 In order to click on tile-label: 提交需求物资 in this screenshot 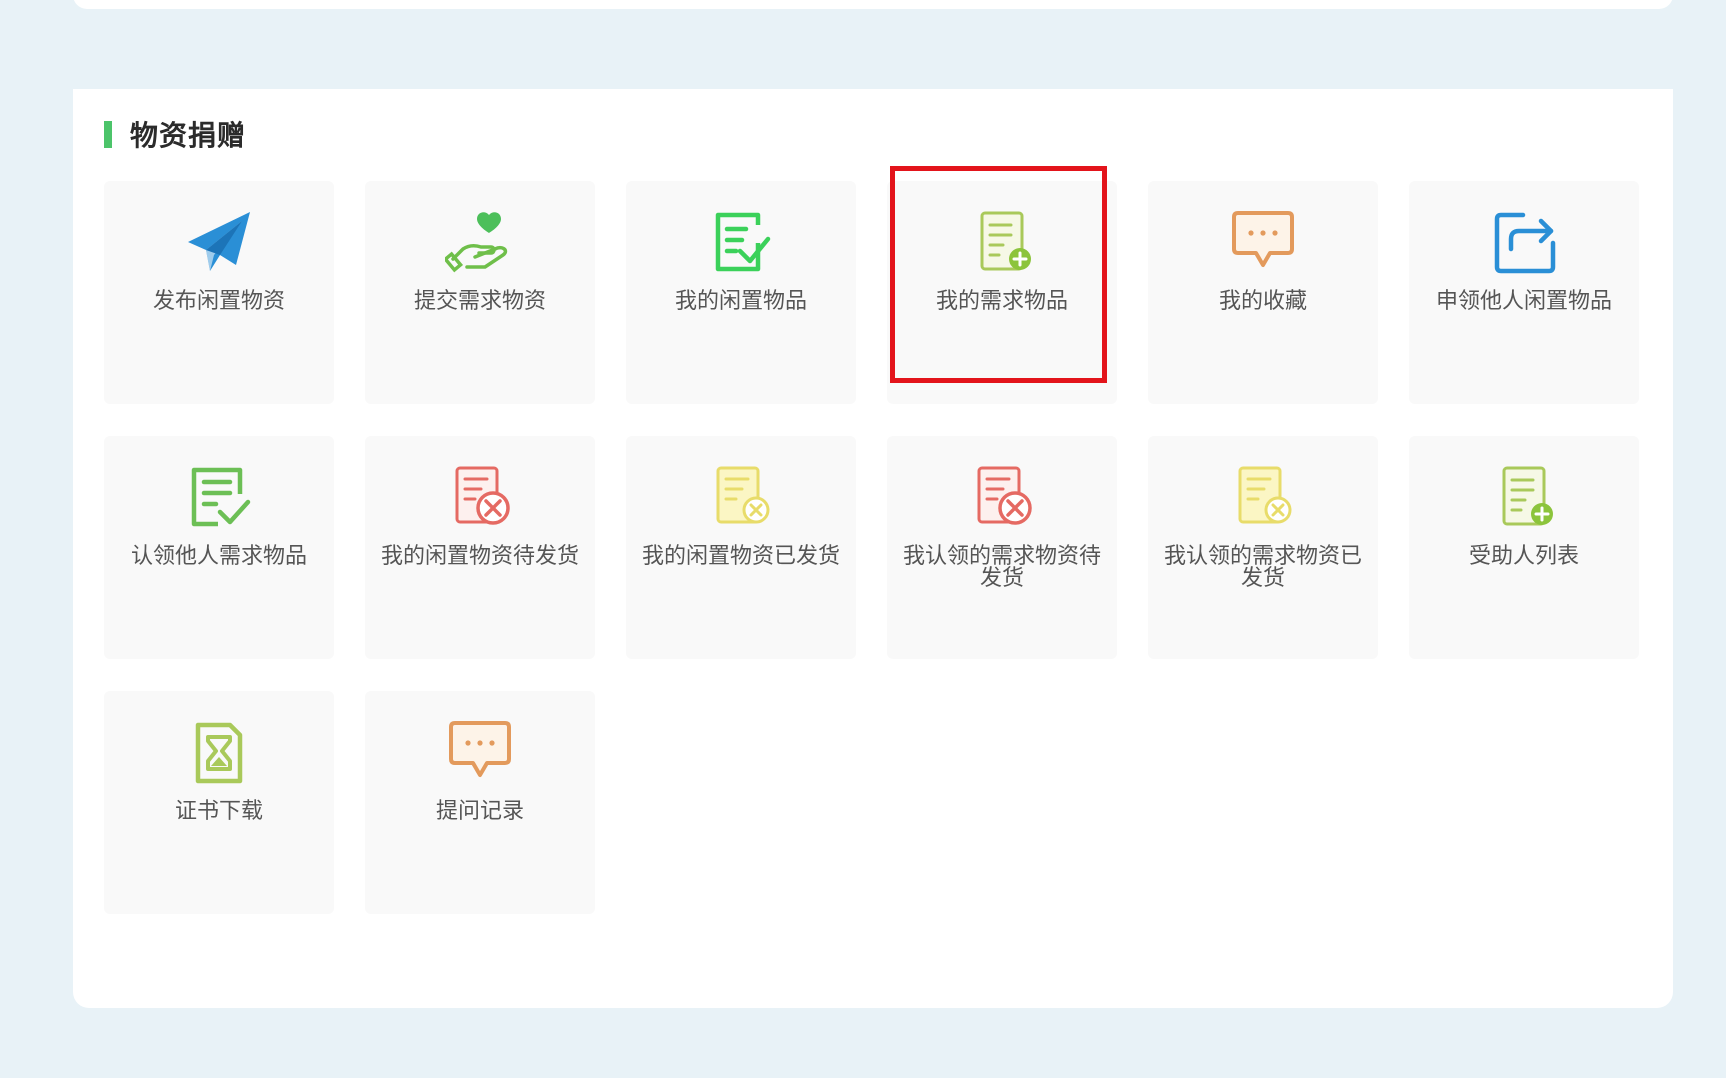, I will do `click(479, 301)`.